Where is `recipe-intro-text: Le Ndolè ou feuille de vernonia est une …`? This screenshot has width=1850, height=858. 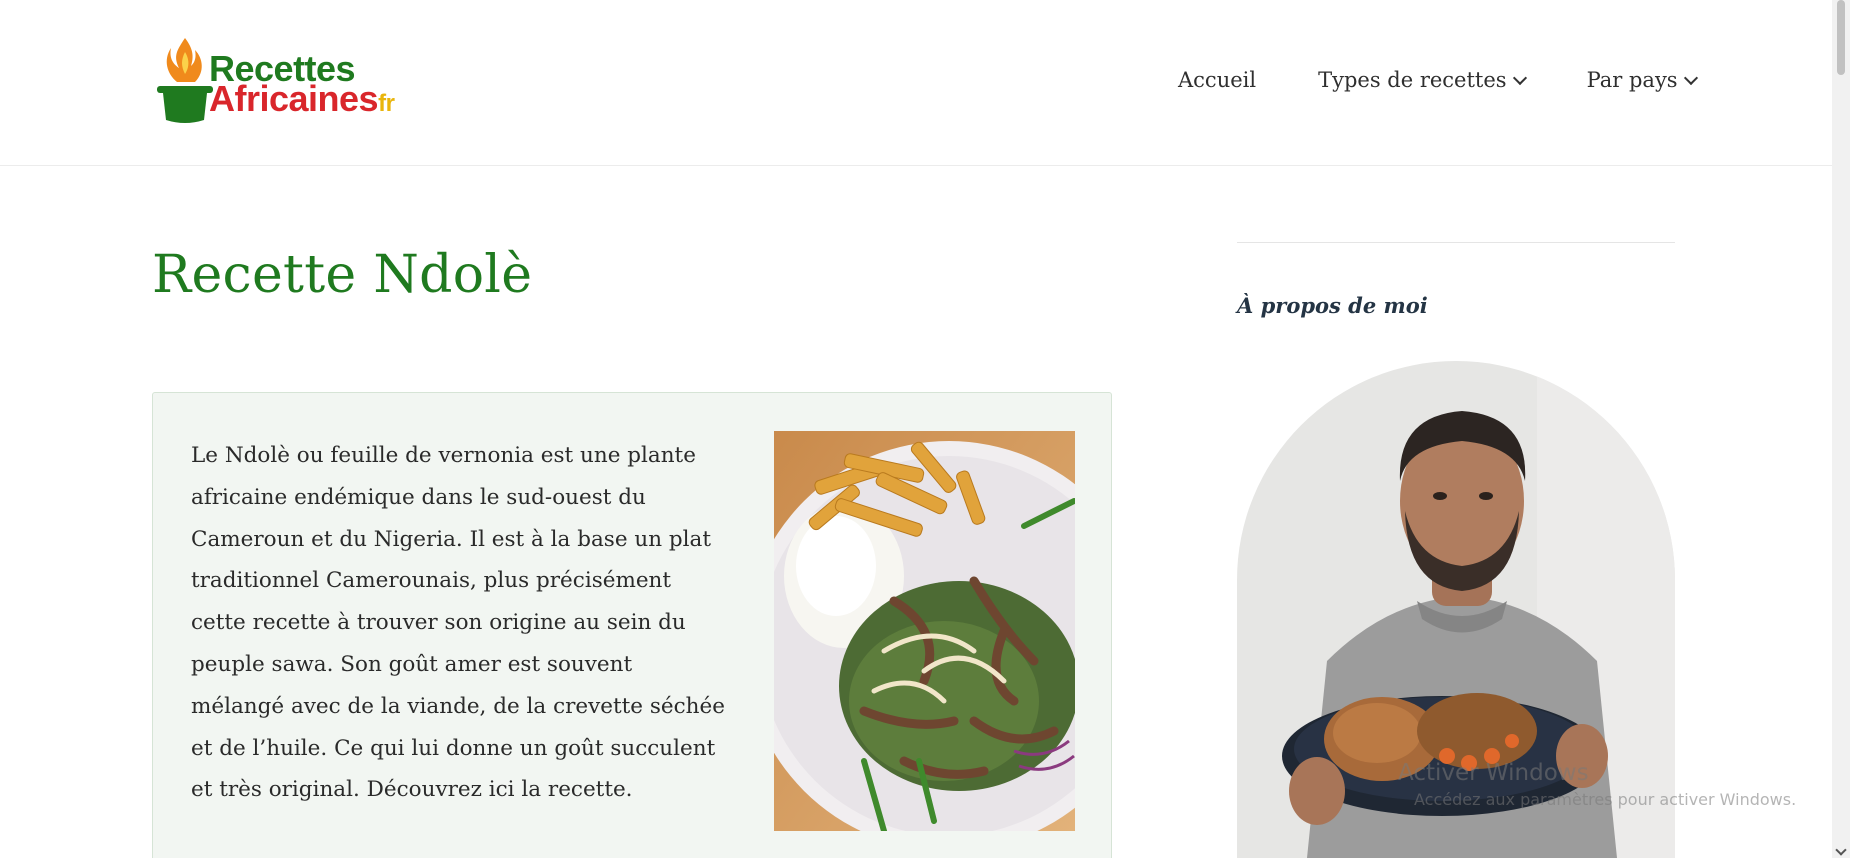 recipe-intro-text: Le Ndolè ou feuille de vernonia est une … is located at coordinates (458, 623).